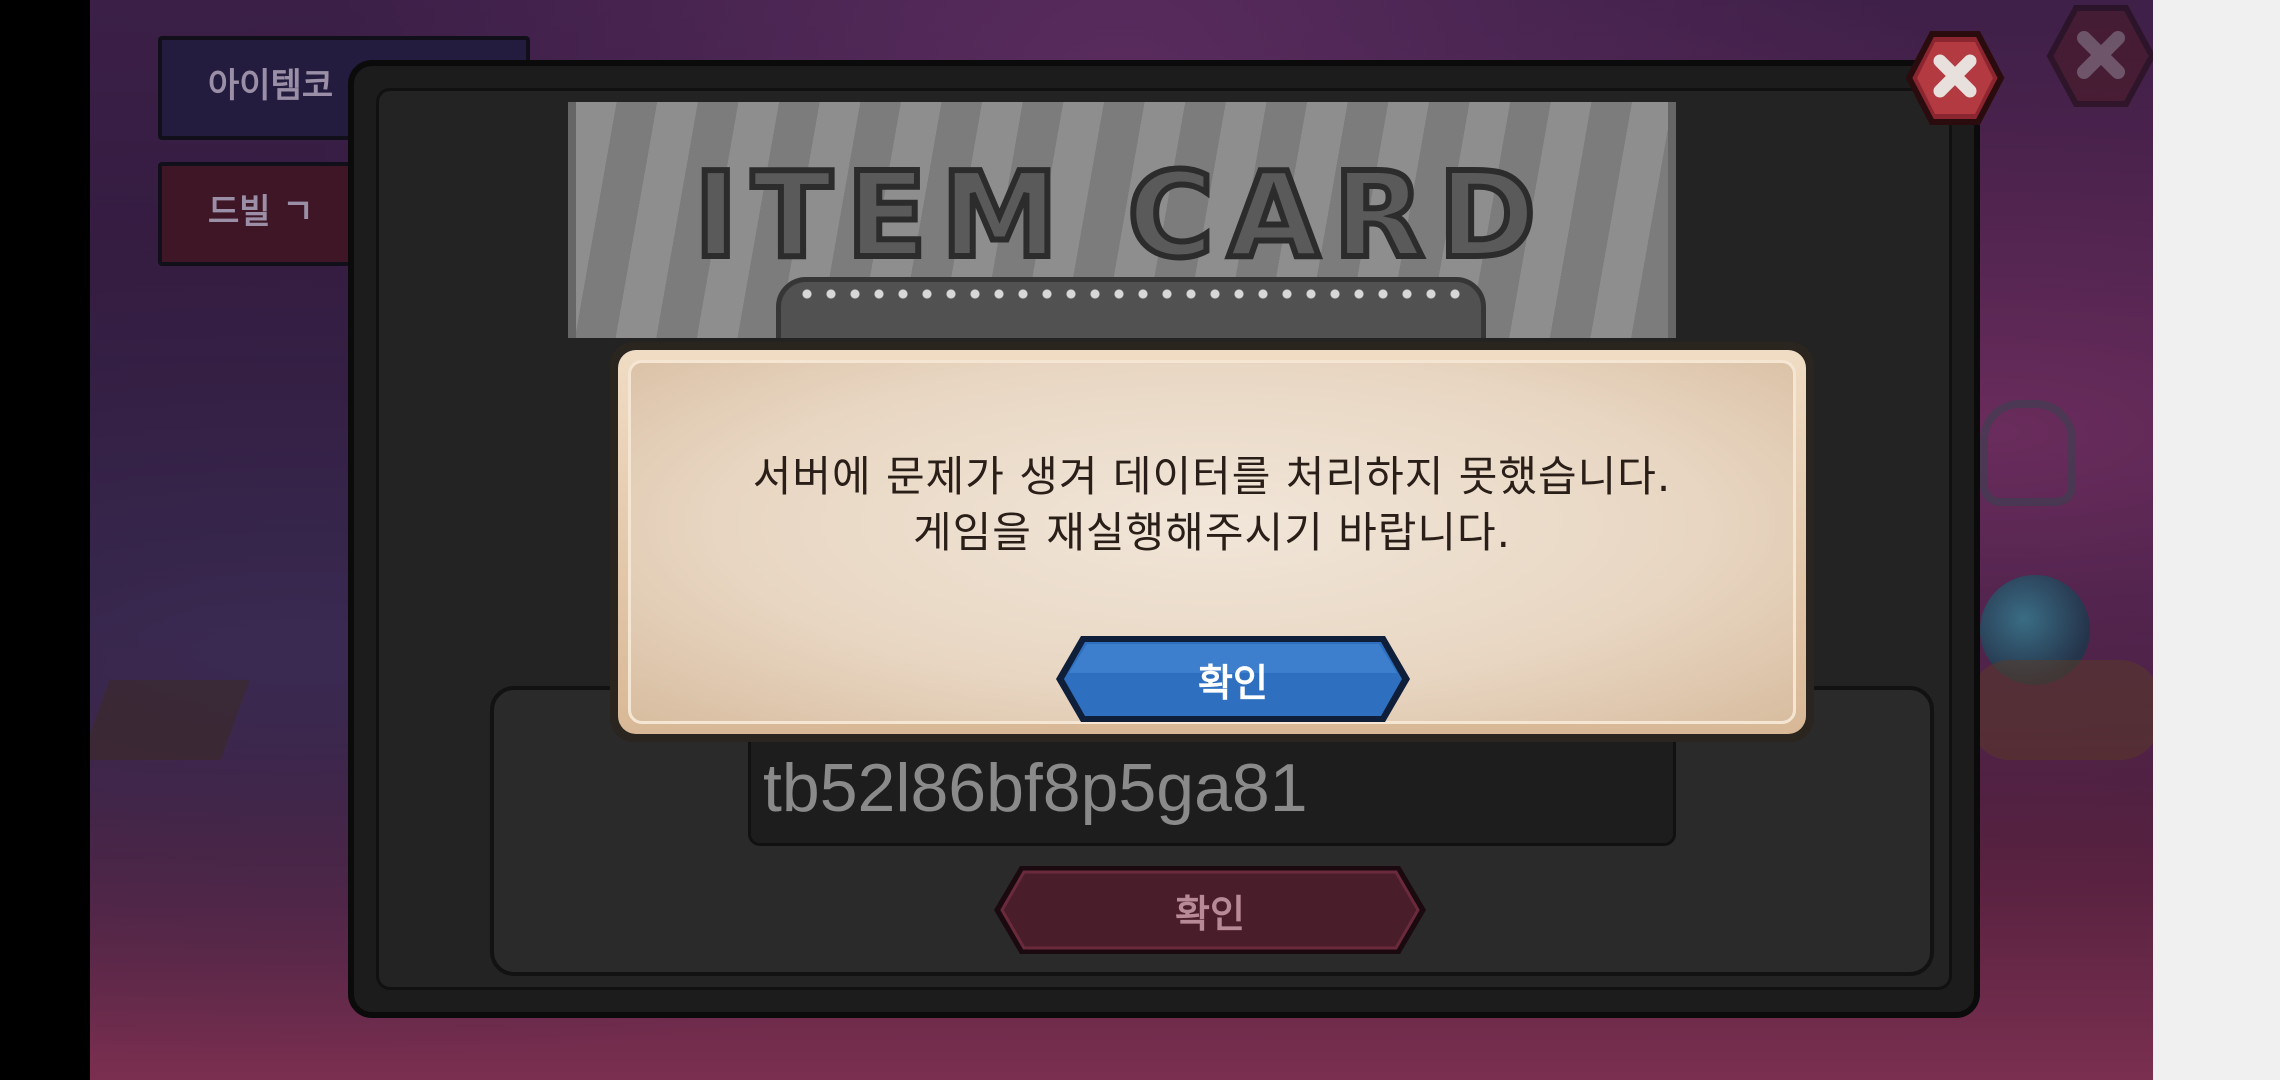  Describe the element at coordinates (1211, 532) in the screenshot. I see `dialog-message-line-2: 게임을 재실행해주시기 바랍니다.` at that location.